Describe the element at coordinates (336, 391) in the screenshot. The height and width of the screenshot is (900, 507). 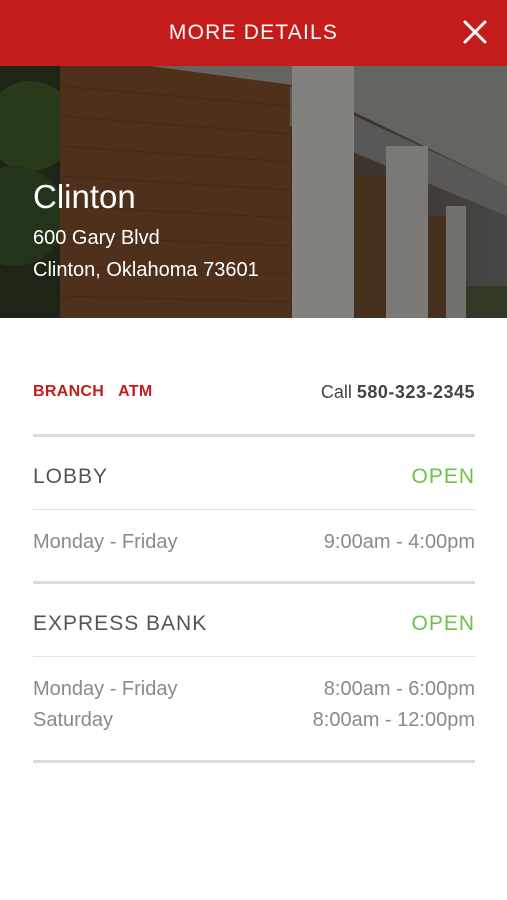
I see `call-prefix: Call` at that location.